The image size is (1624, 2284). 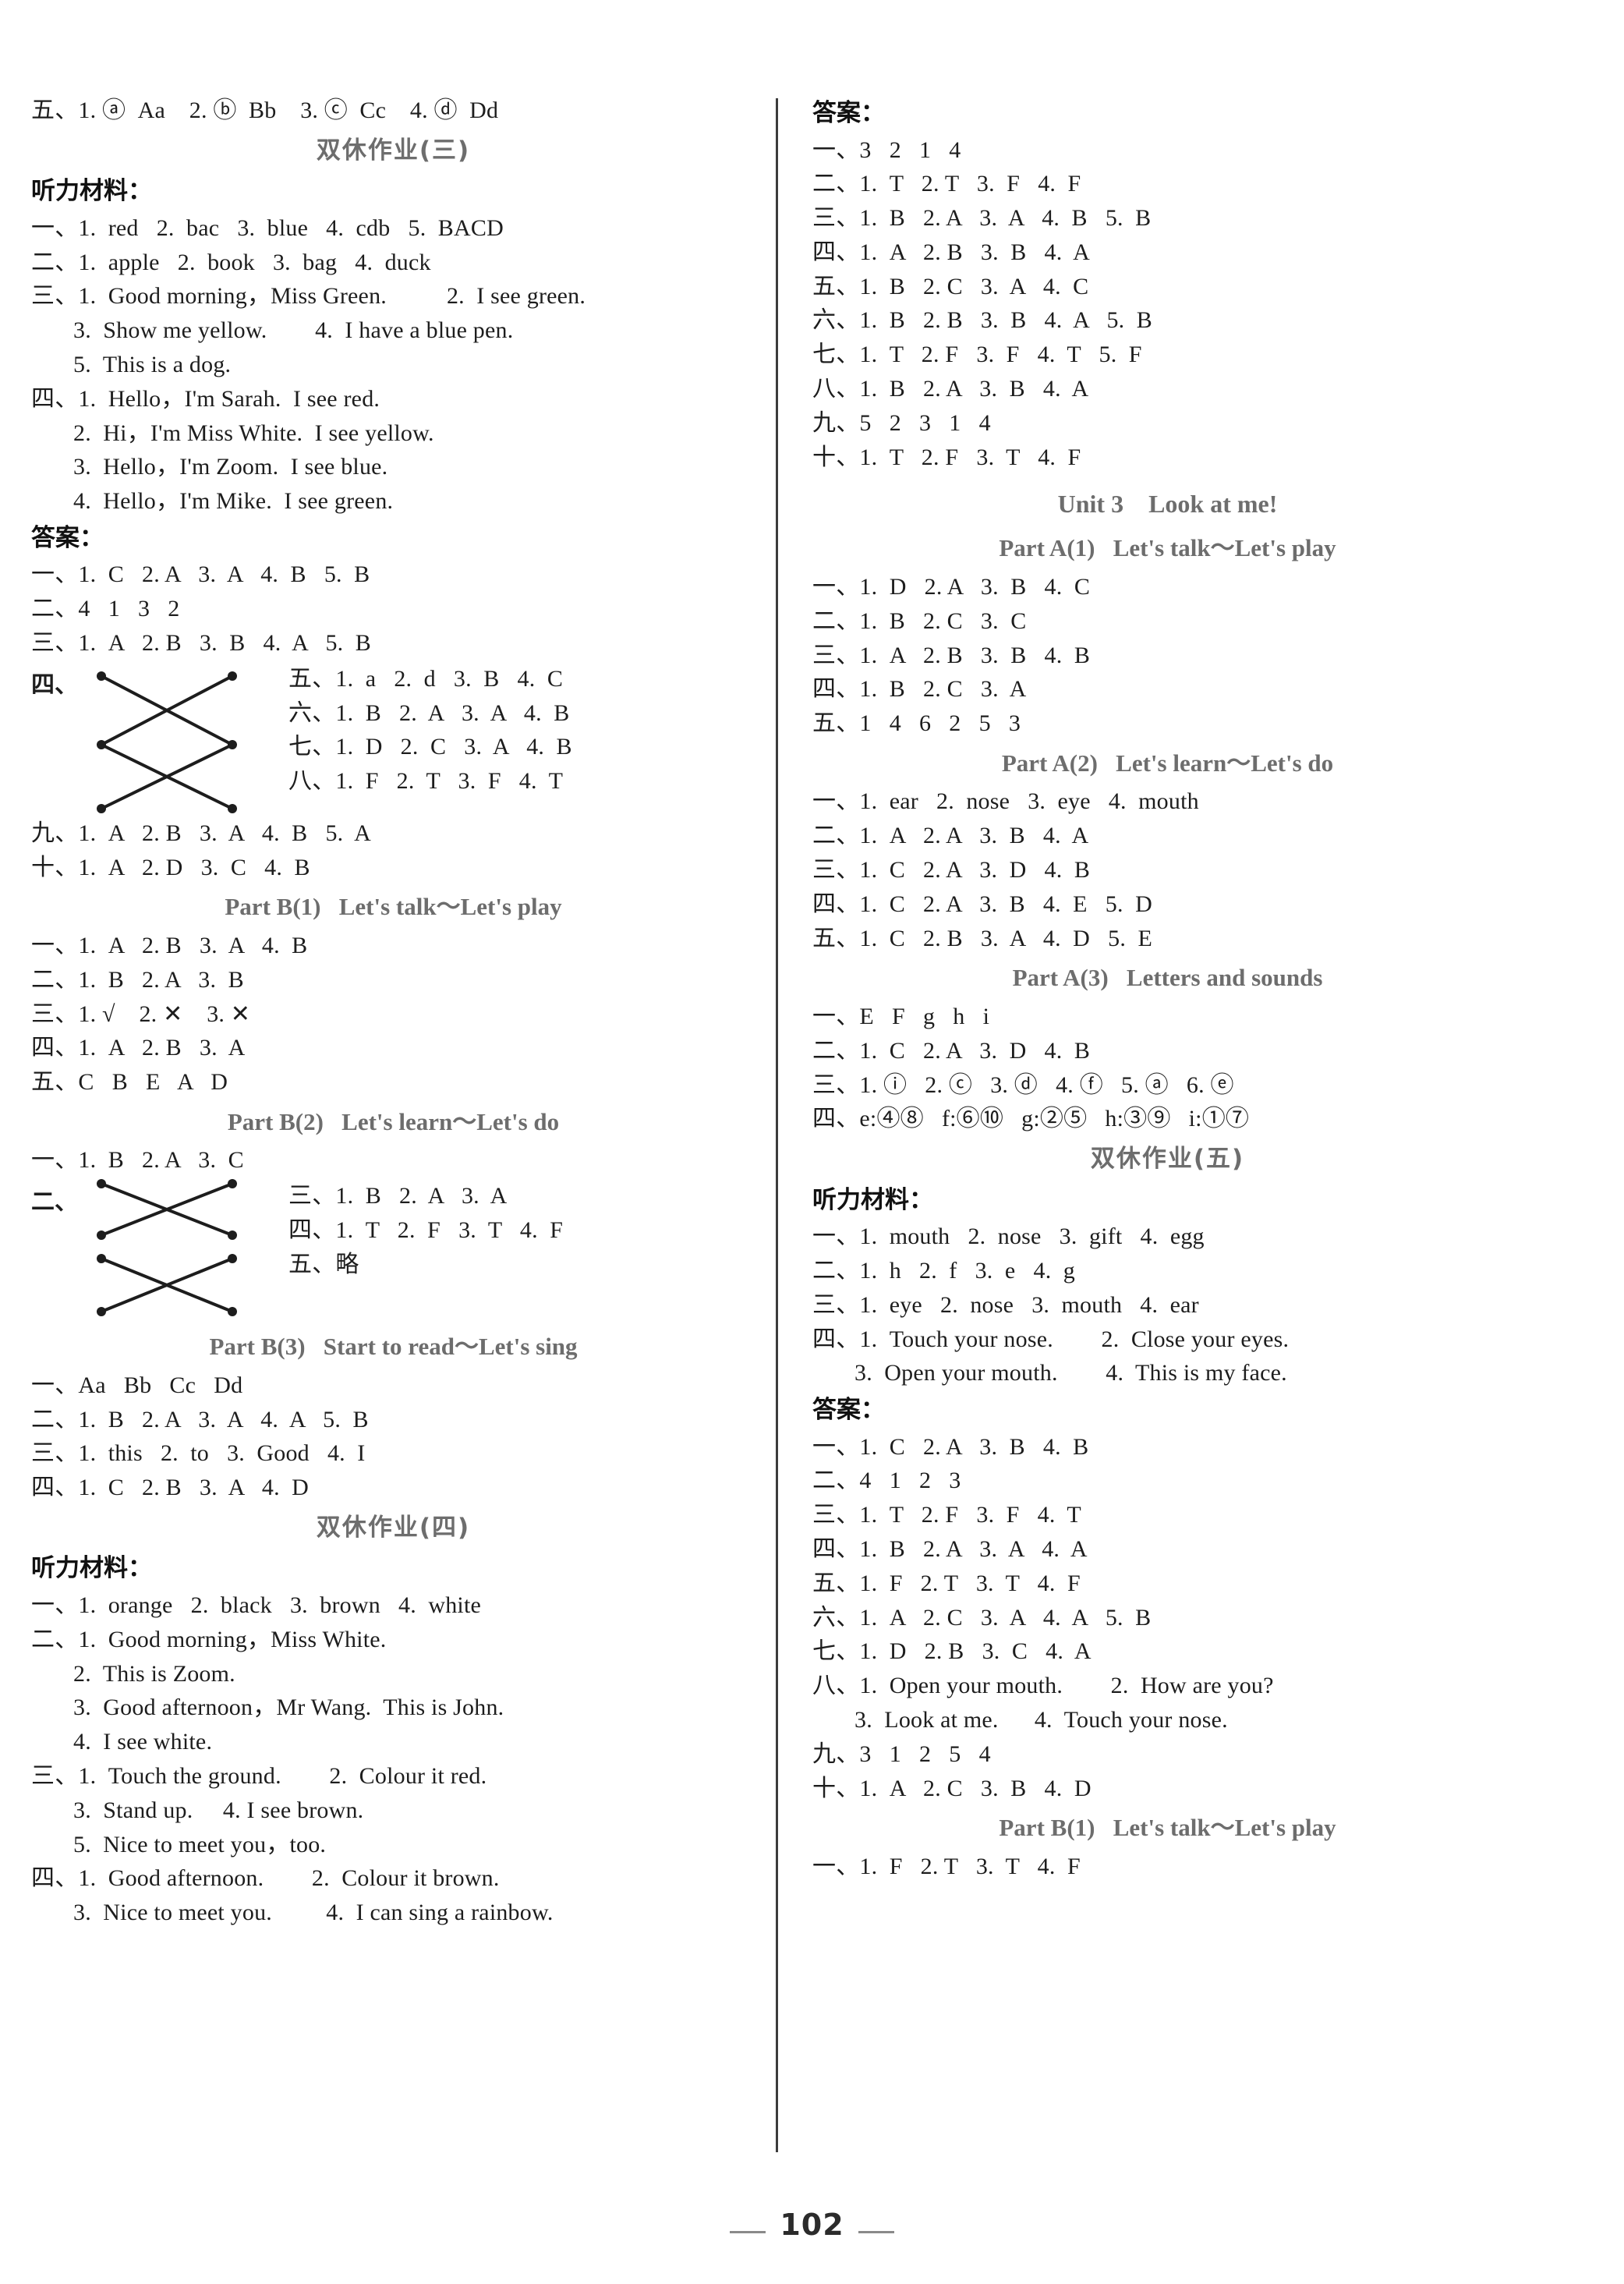 I want to click on answer-line: 二、1. A 2. A 3. B 4. A, so click(x=951, y=836).